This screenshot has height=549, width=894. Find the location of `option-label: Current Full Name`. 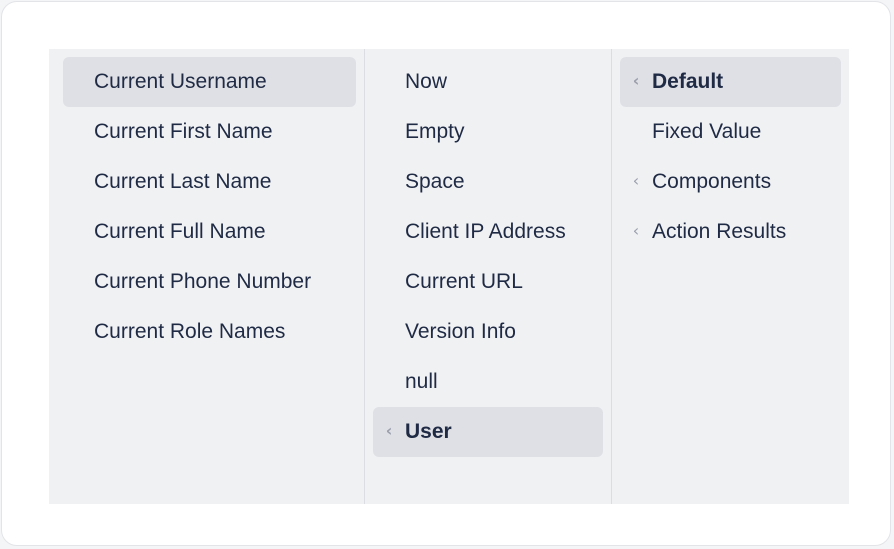

option-label: Current Full Name is located at coordinates (180, 231).